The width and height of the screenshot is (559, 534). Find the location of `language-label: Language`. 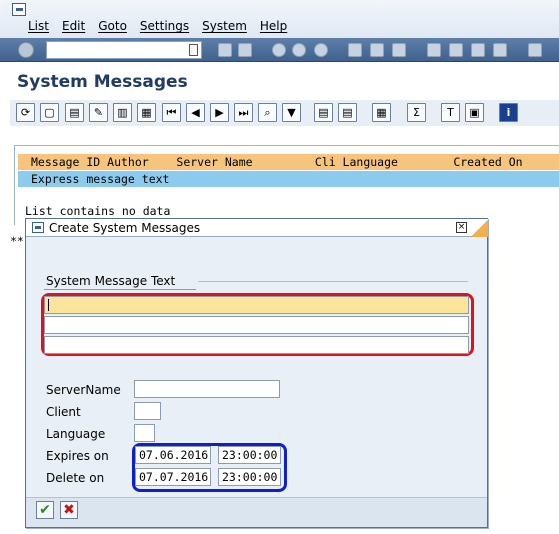

language-label: Language is located at coordinates (76, 434).